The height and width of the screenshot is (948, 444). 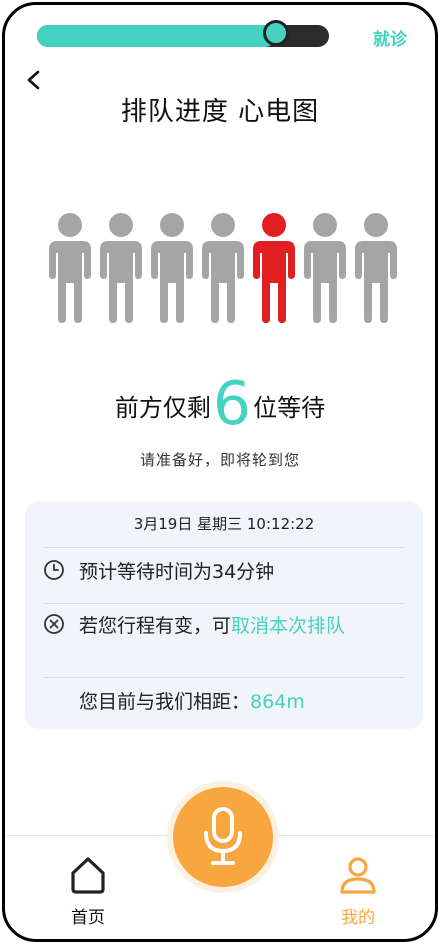 I want to click on change-plan-text: 若您行程有变，可取消本次排队, so click(x=242, y=626).